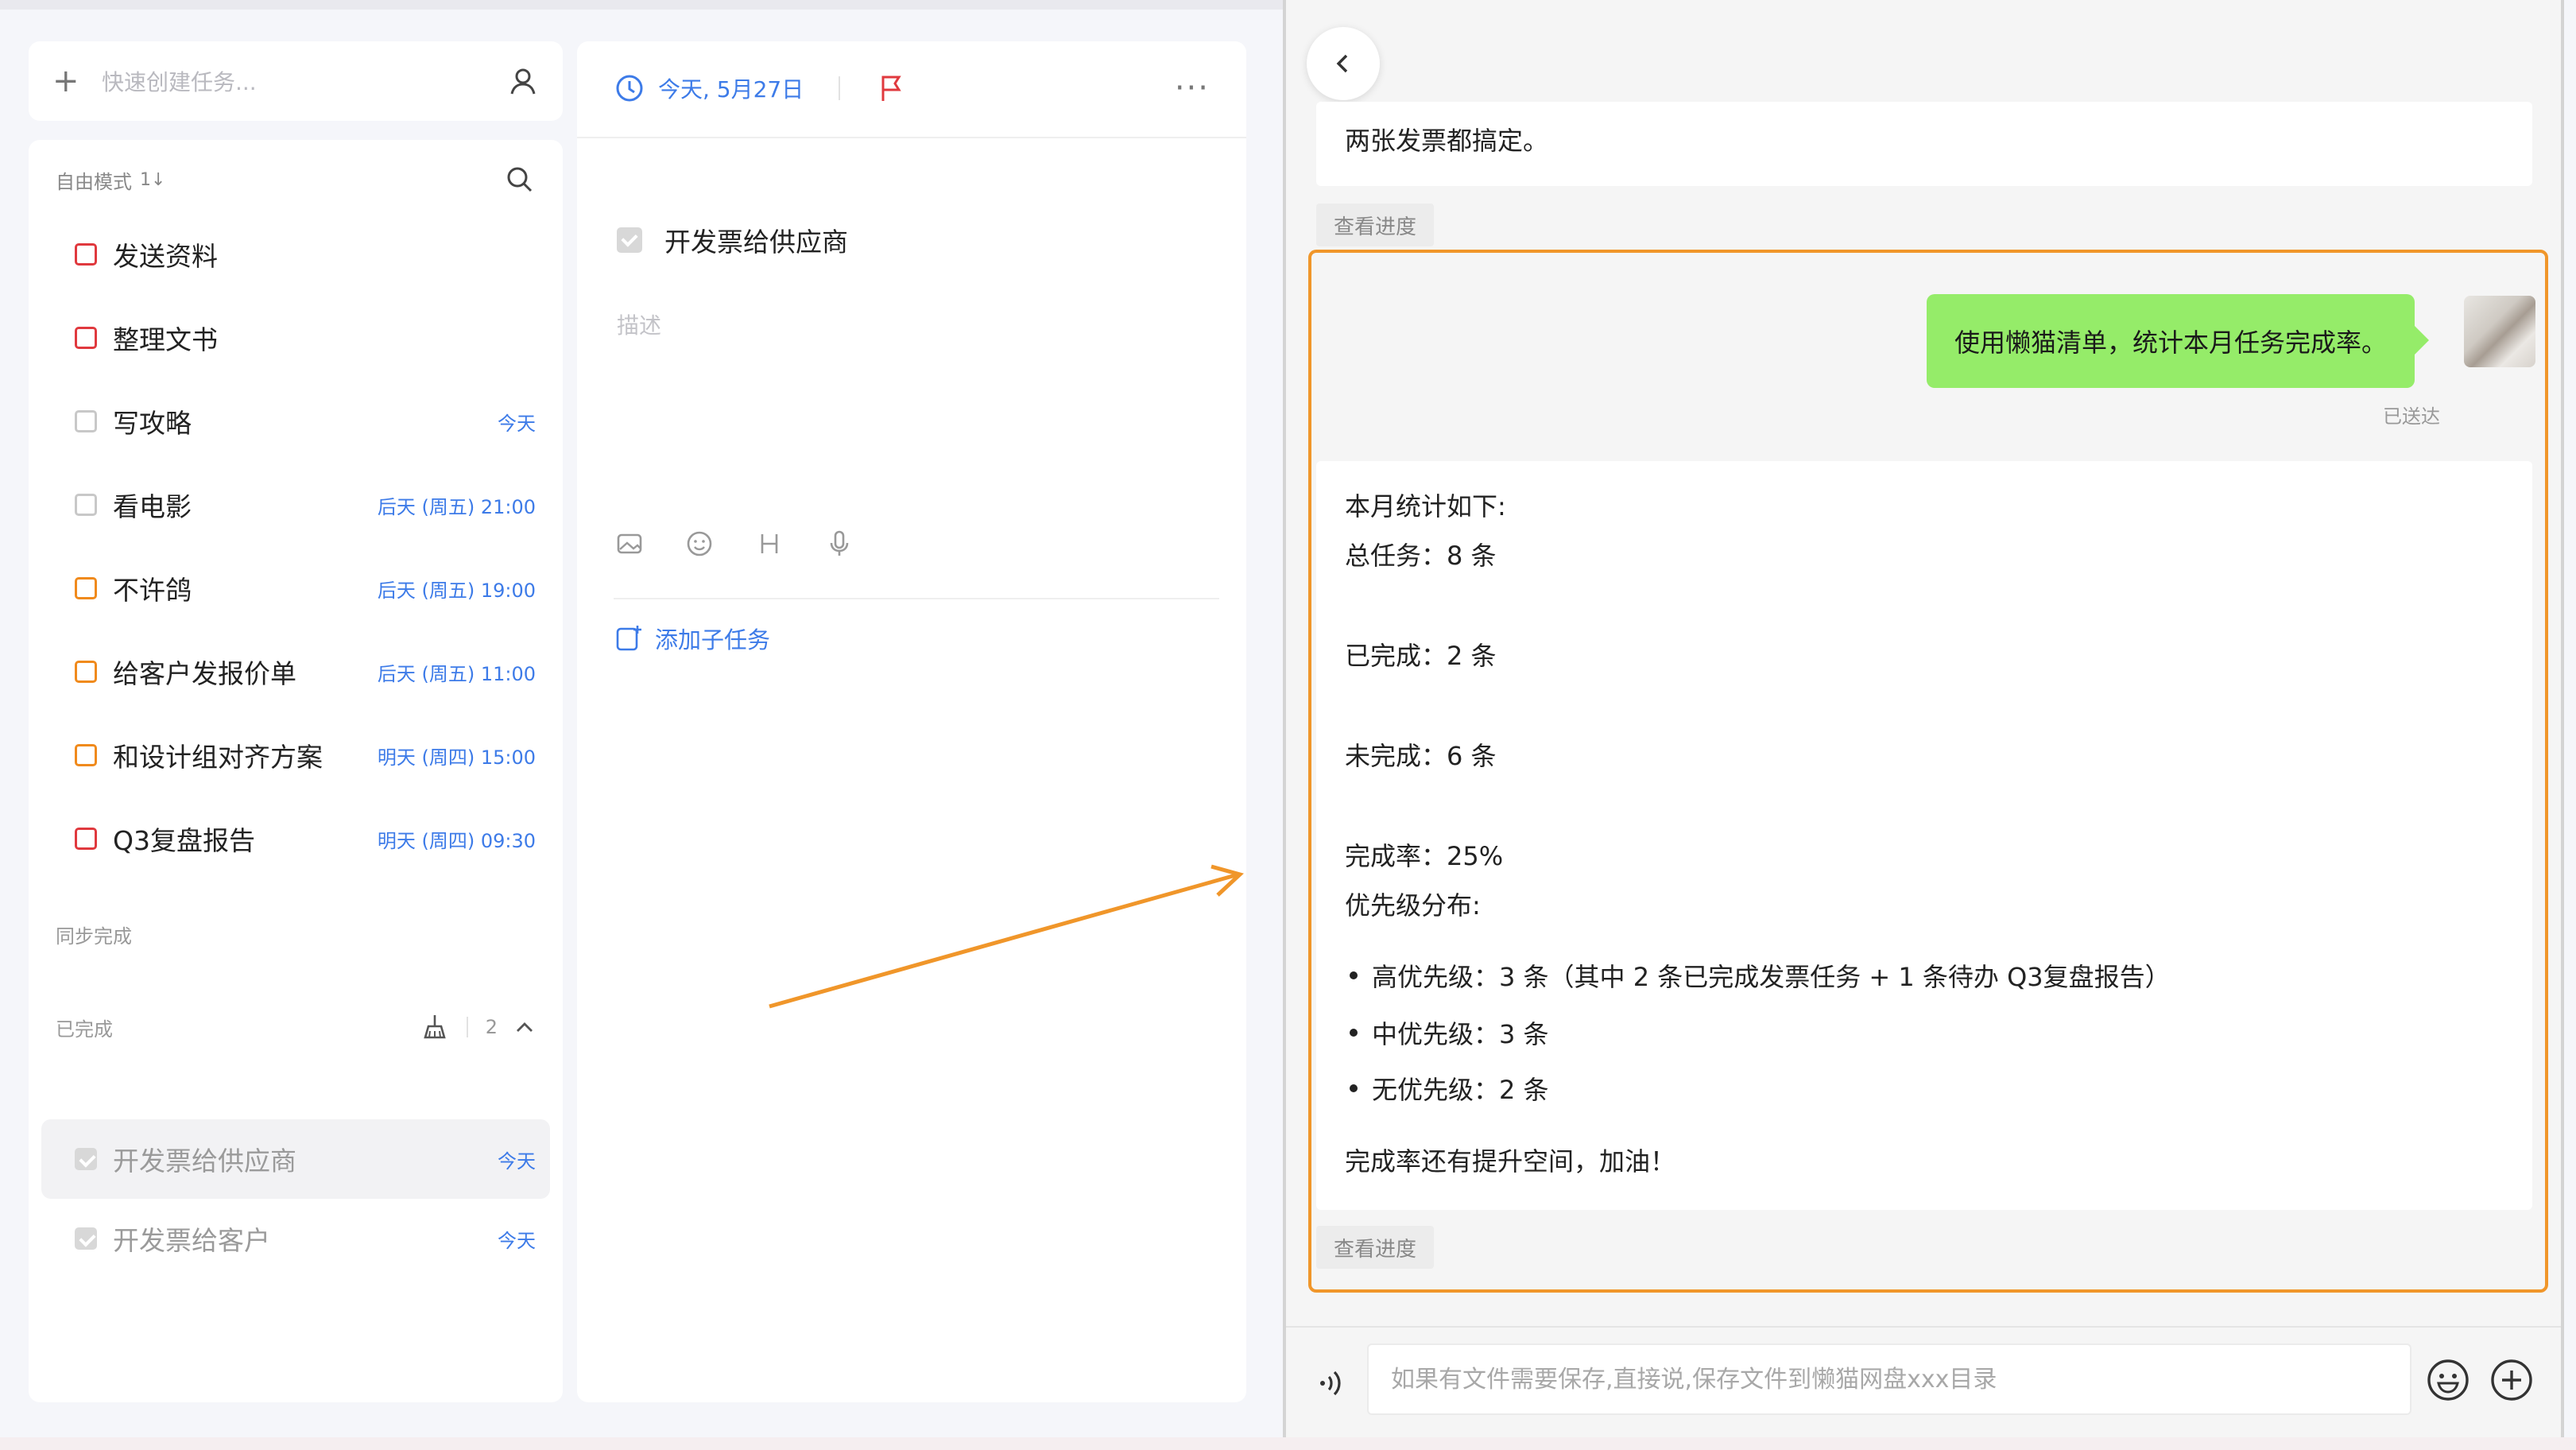  I want to click on flag-icon, so click(891, 88).